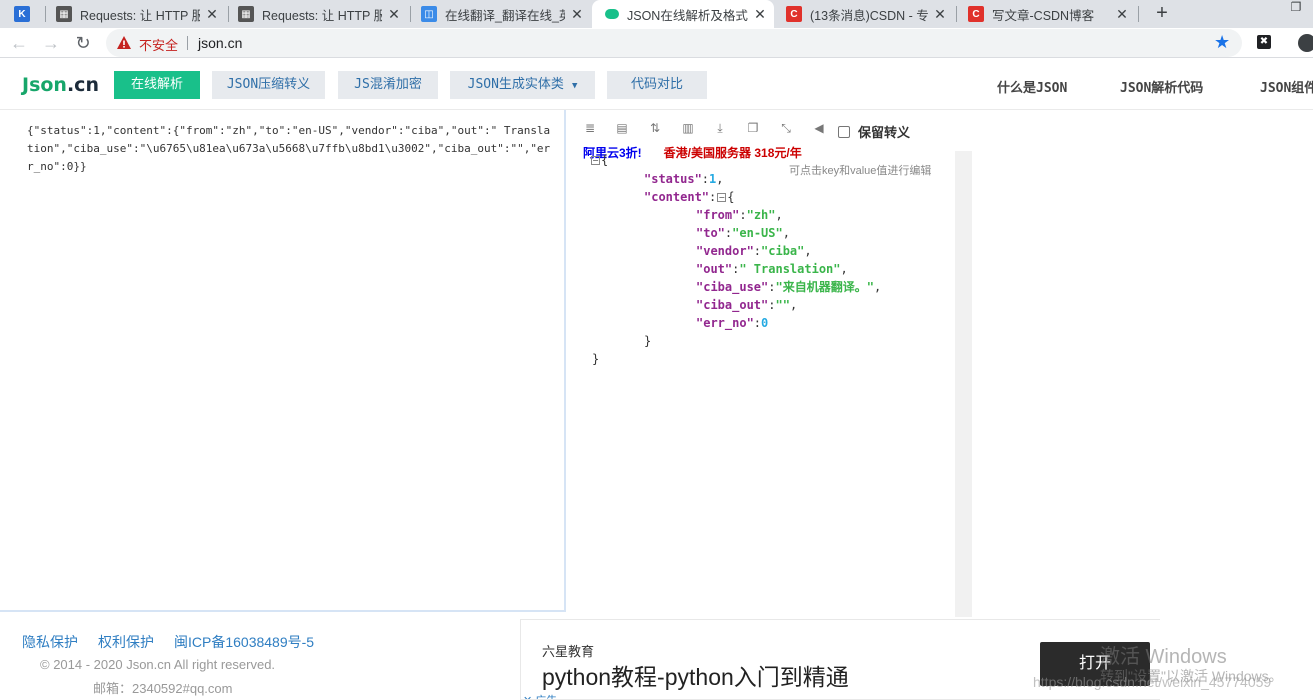 Image resolution: width=1313 pixels, height=700 pixels. I want to click on window-restore-icon: ❐, so click(1296, 10).